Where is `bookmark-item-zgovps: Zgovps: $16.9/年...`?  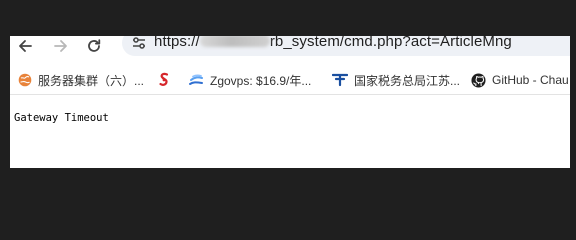
bookmark-item-zgovps: Zgovps: $16.9/年... is located at coordinates (249, 80).